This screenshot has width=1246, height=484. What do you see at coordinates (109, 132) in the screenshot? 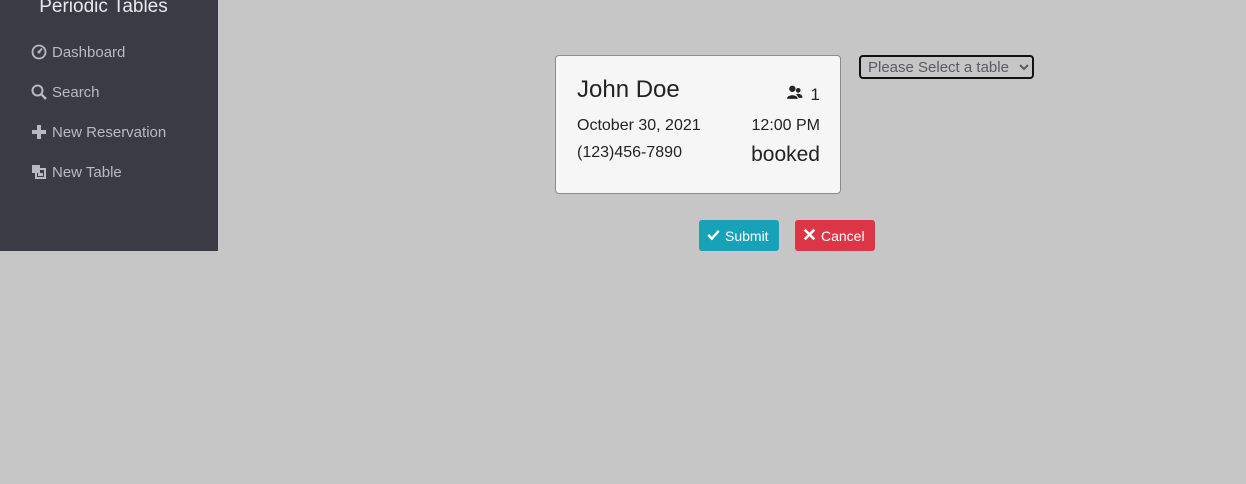
I see `sidebar-item-label: New Reservation` at bounding box center [109, 132].